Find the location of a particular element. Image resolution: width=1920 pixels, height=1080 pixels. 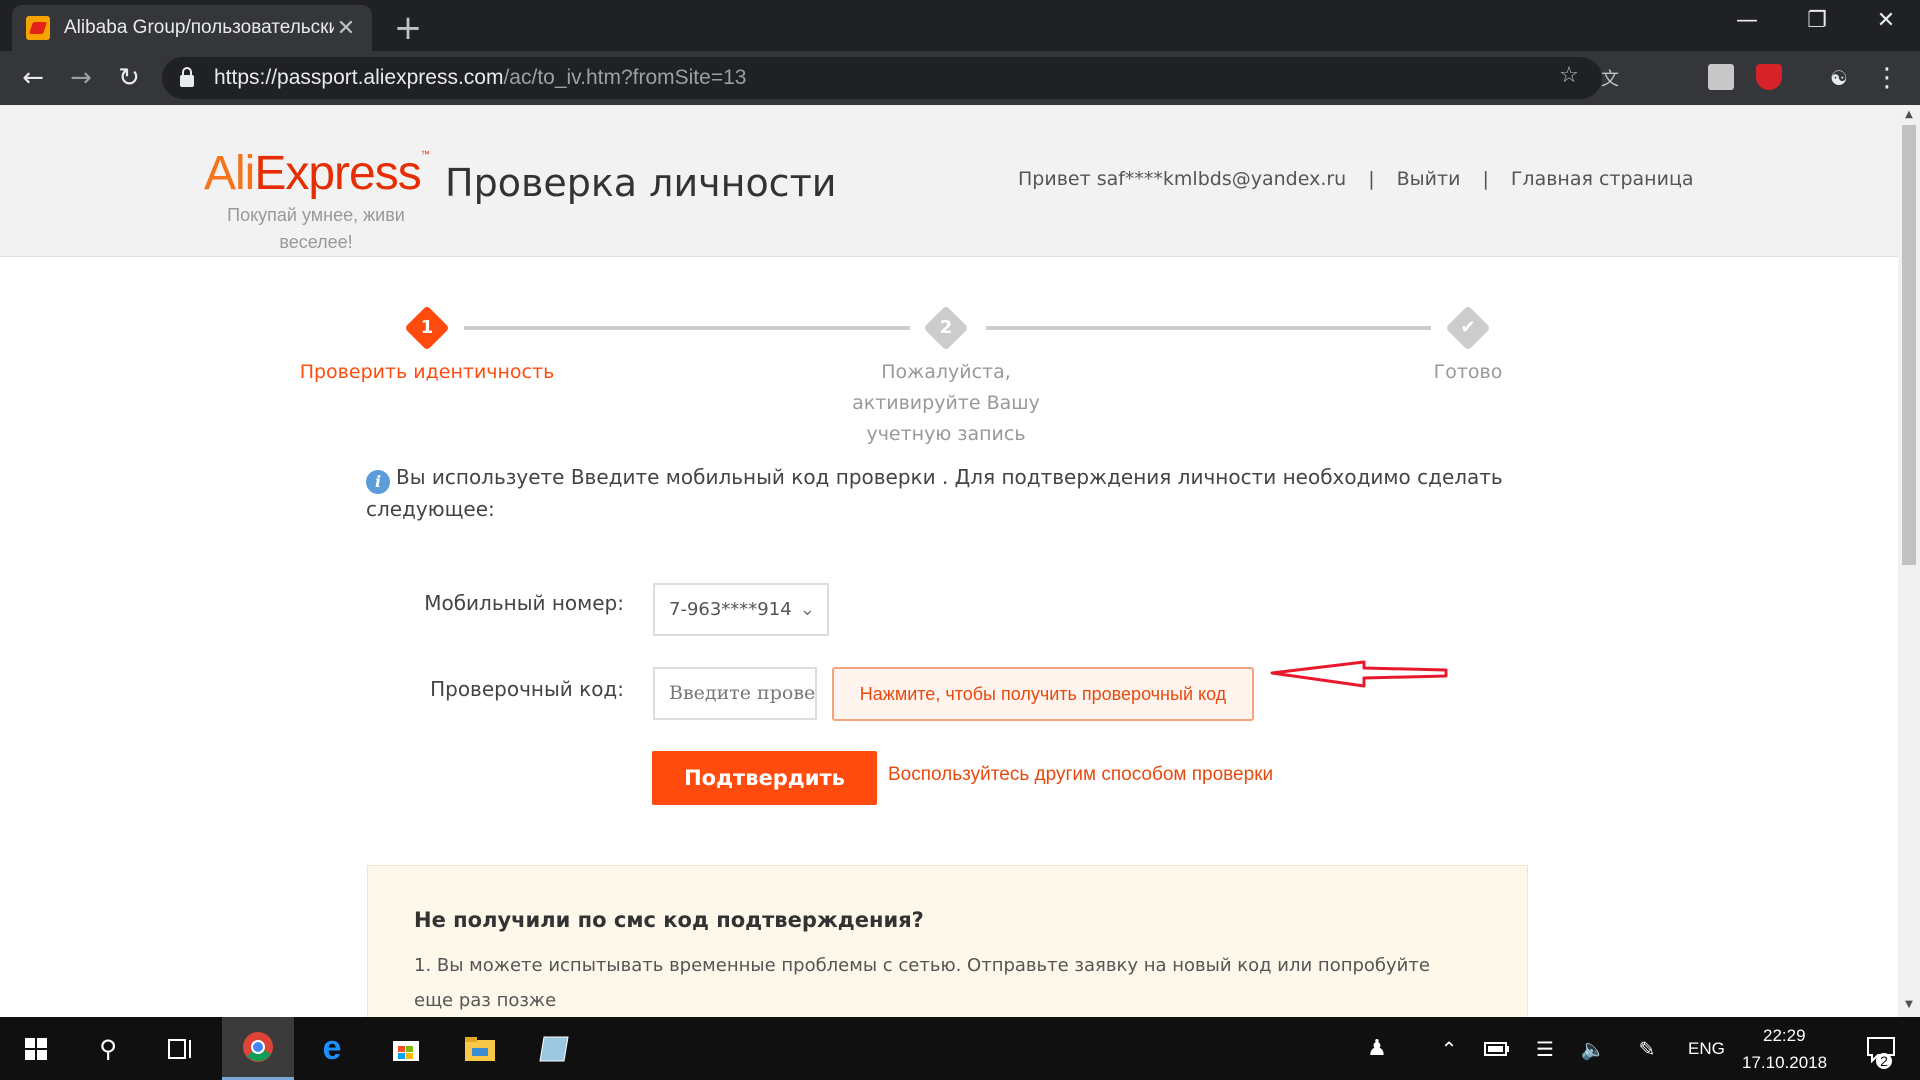

task-view-icon is located at coordinates (180, 1048).